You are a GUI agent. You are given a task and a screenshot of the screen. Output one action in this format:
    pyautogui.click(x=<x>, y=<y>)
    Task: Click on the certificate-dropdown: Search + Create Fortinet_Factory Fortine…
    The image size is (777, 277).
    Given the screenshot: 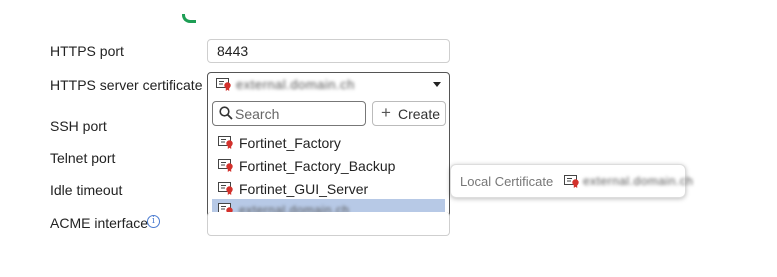 What is the action you would take?
    pyautogui.click(x=328, y=160)
    